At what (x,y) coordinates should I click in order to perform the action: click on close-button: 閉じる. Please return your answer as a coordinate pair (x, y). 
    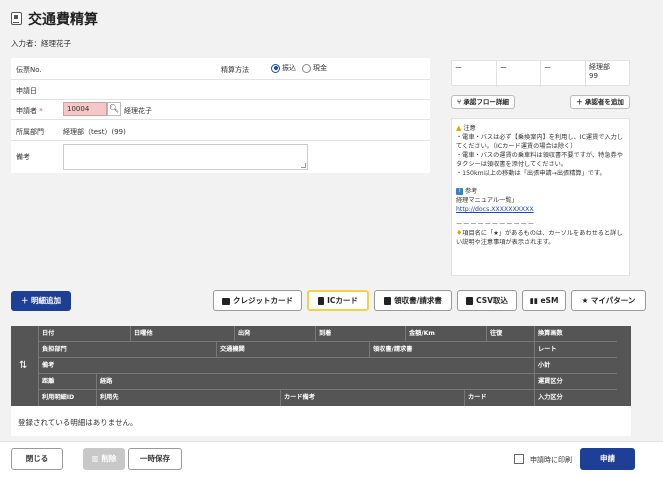
    Looking at the image, I should click on (37, 459).